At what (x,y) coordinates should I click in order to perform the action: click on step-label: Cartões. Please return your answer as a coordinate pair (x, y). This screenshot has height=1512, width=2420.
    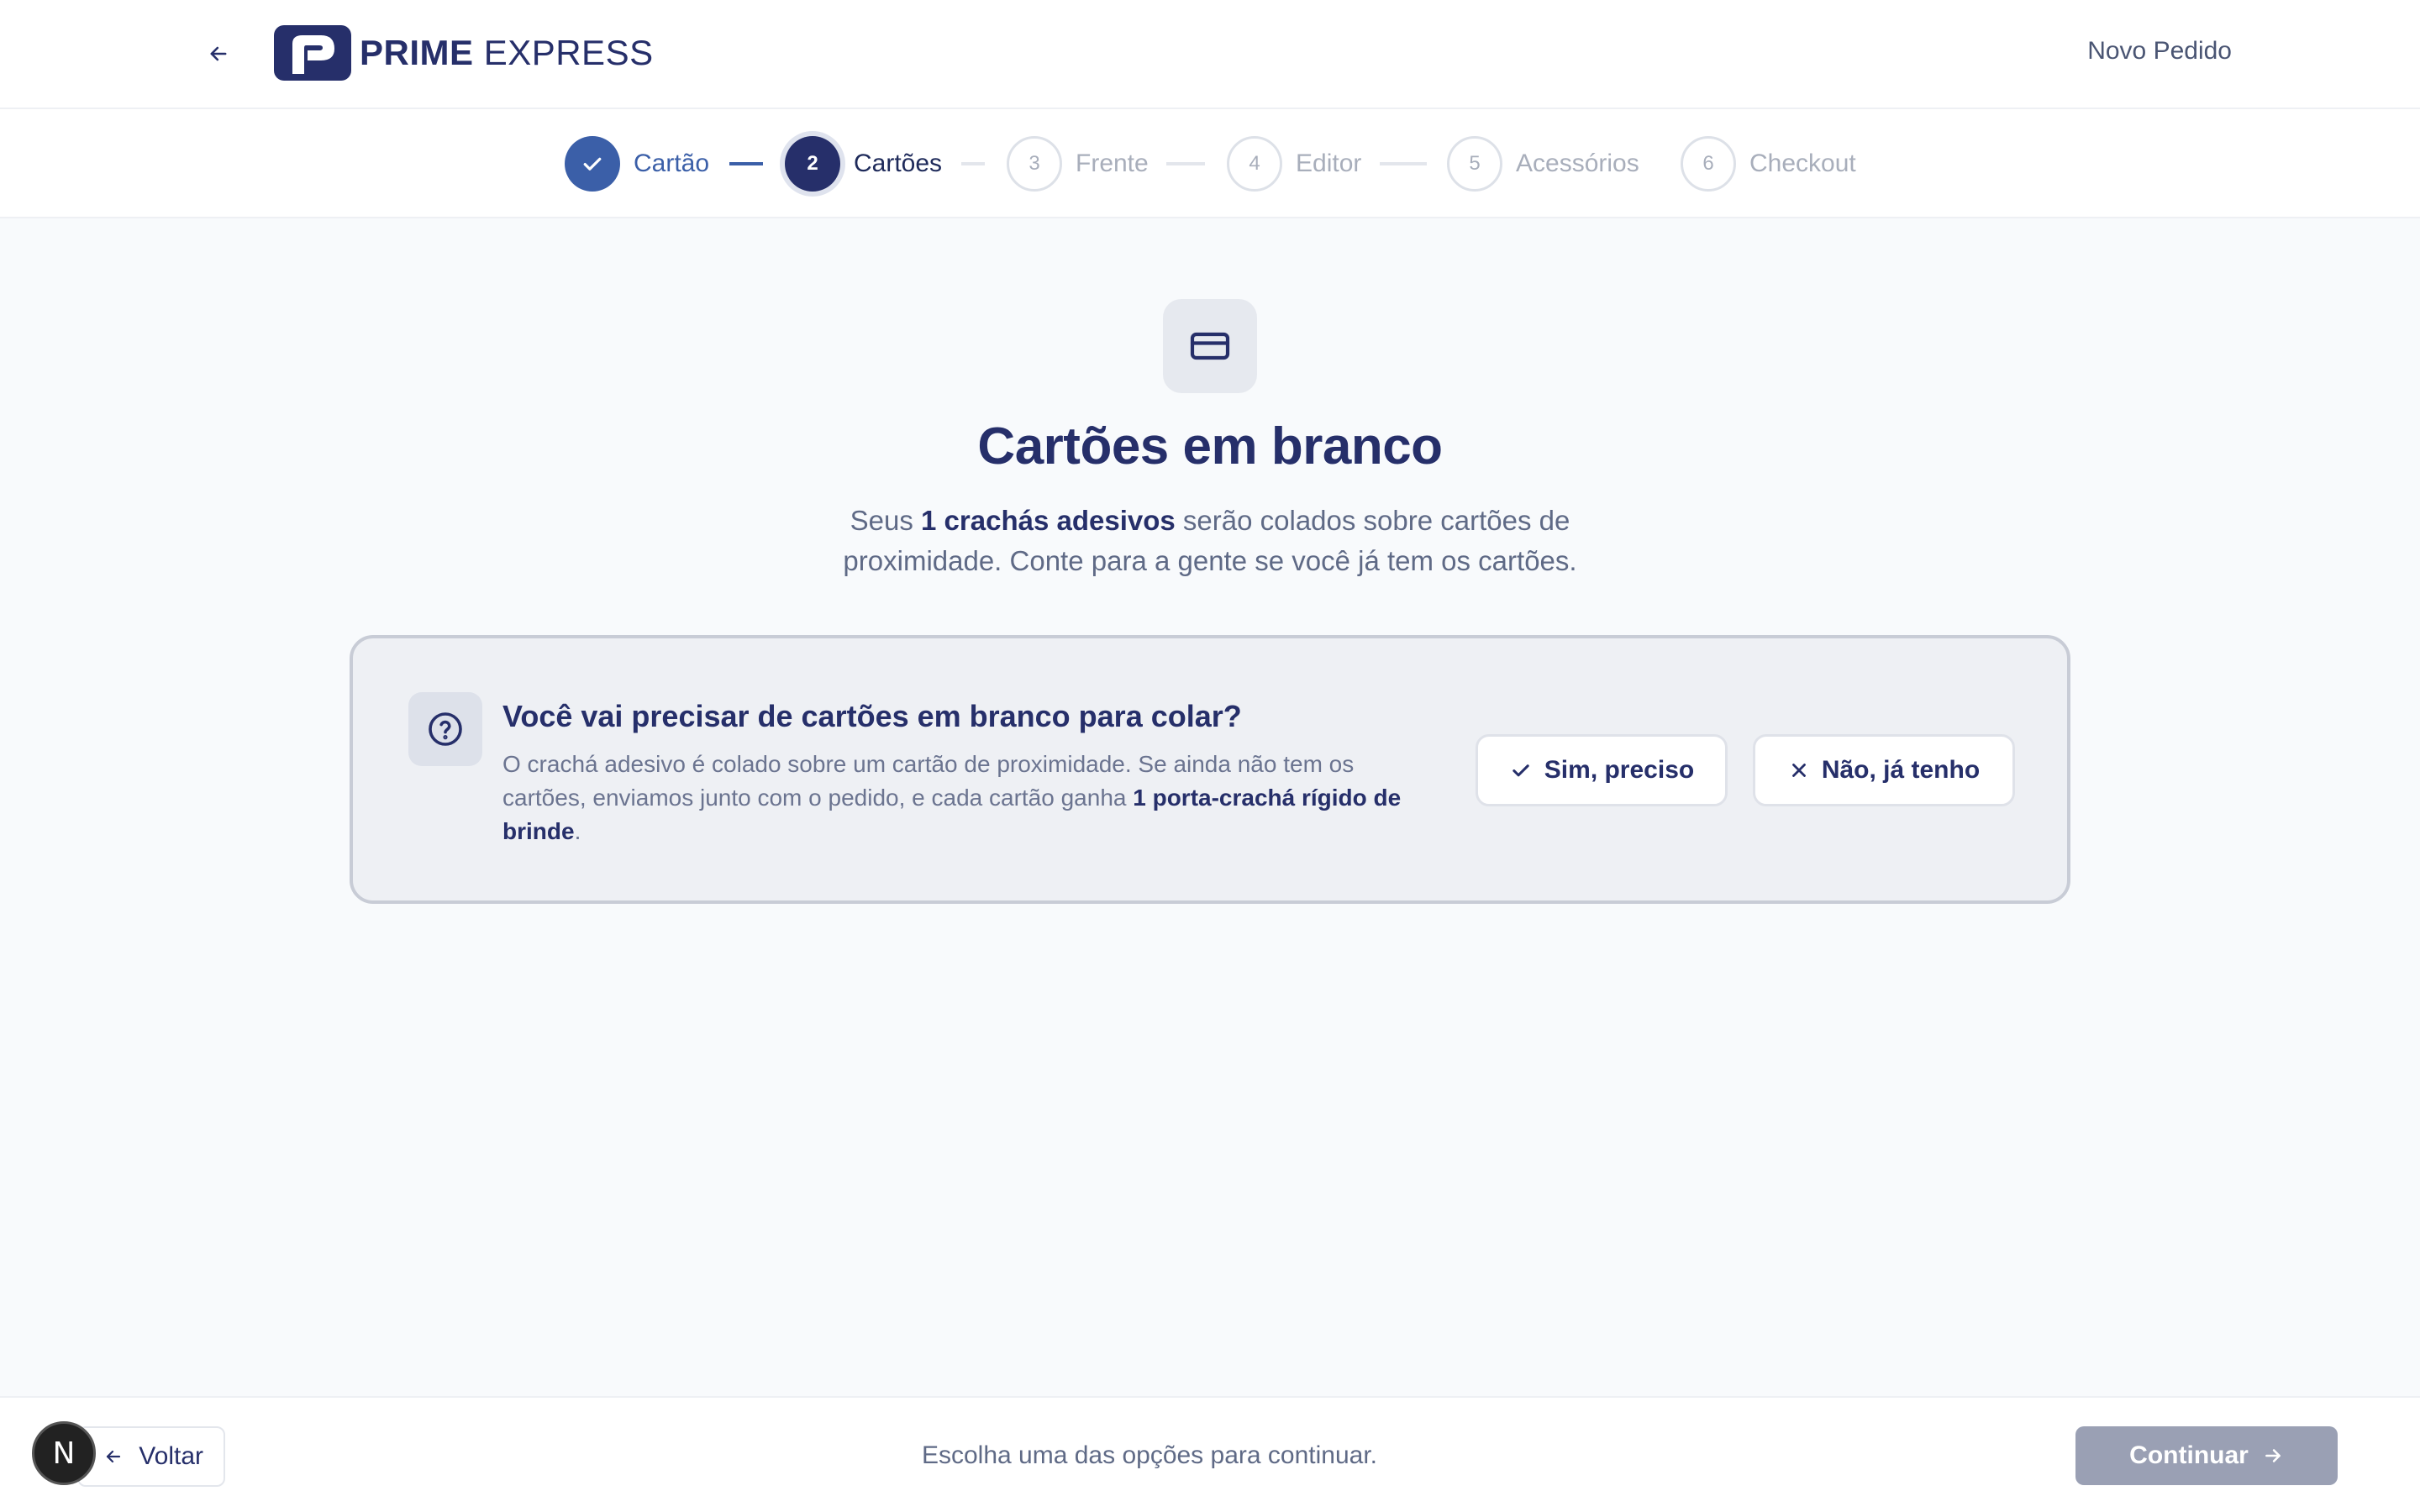
    Looking at the image, I should click on (899, 163).